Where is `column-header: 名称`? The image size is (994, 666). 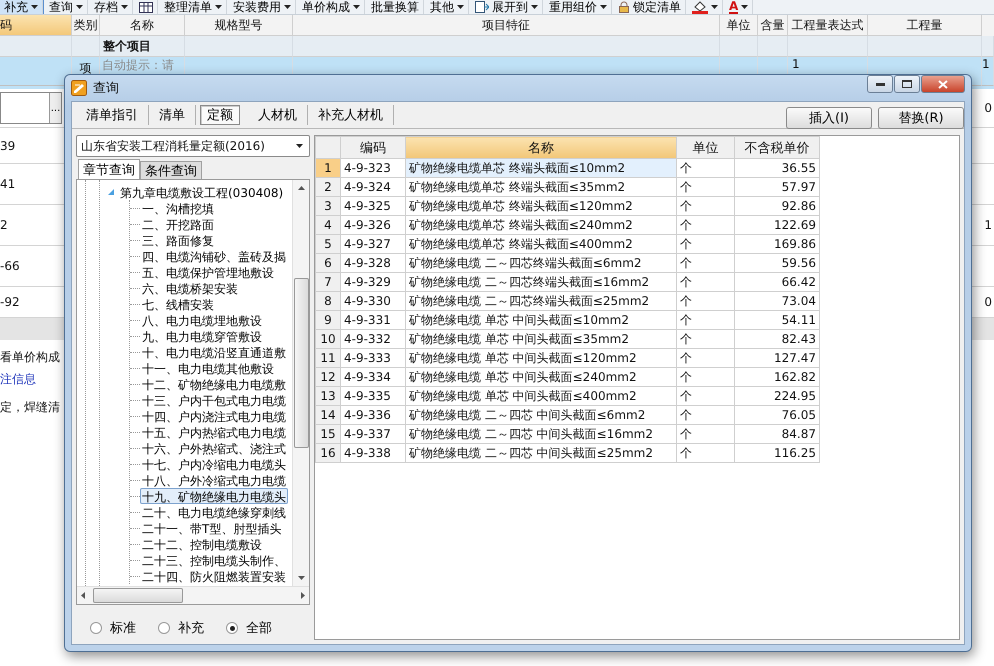 column-header: 名称 is located at coordinates (541, 147).